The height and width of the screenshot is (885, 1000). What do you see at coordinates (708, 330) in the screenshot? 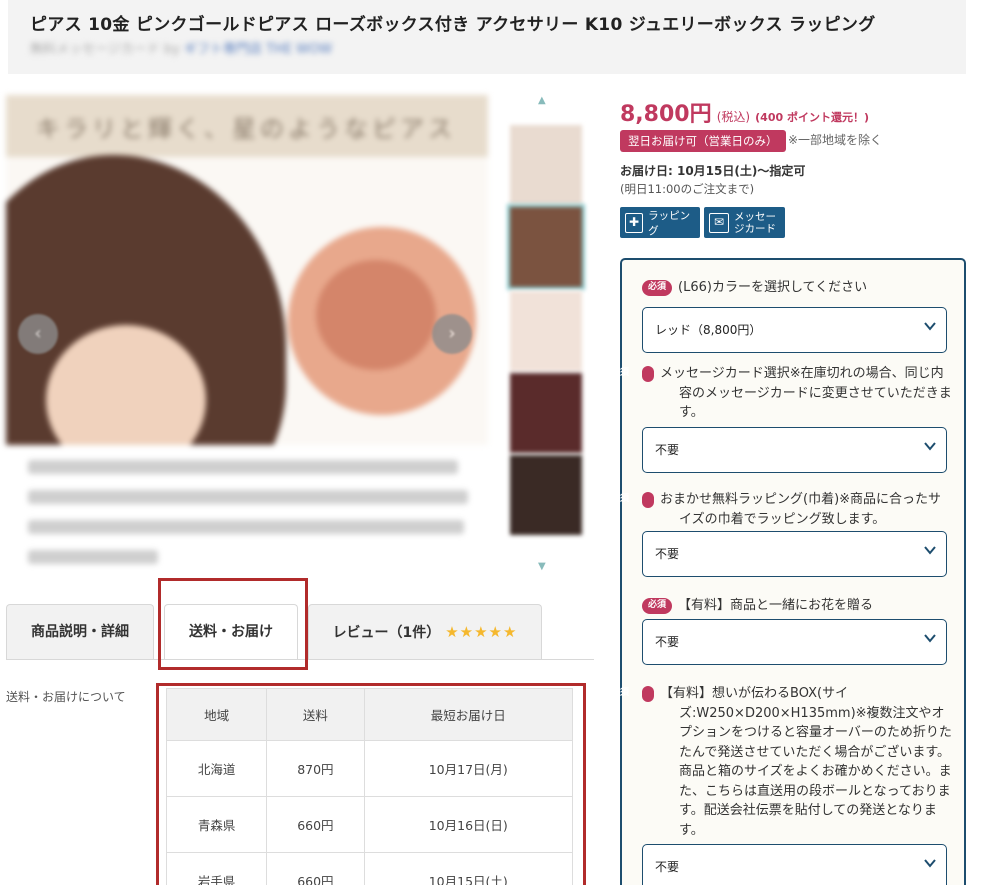
I see `select-value: レッド（8,800円）` at bounding box center [708, 330].